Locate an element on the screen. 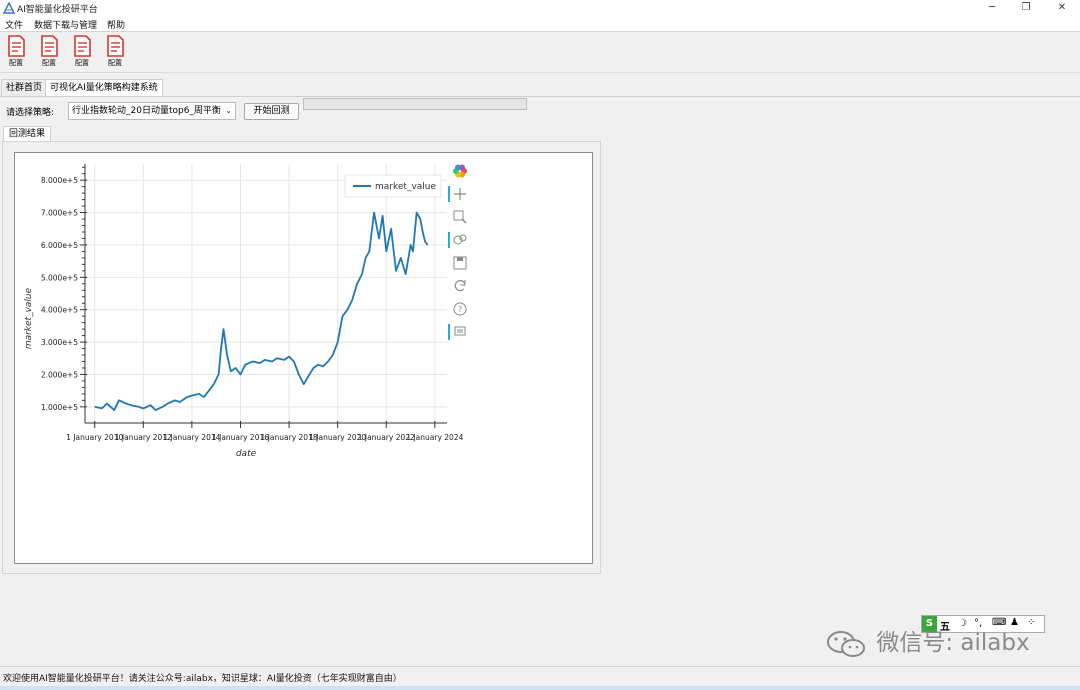 The width and height of the screenshot is (1080, 690). menu-data-management: 数据下载与管理 is located at coordinates (65, 24).